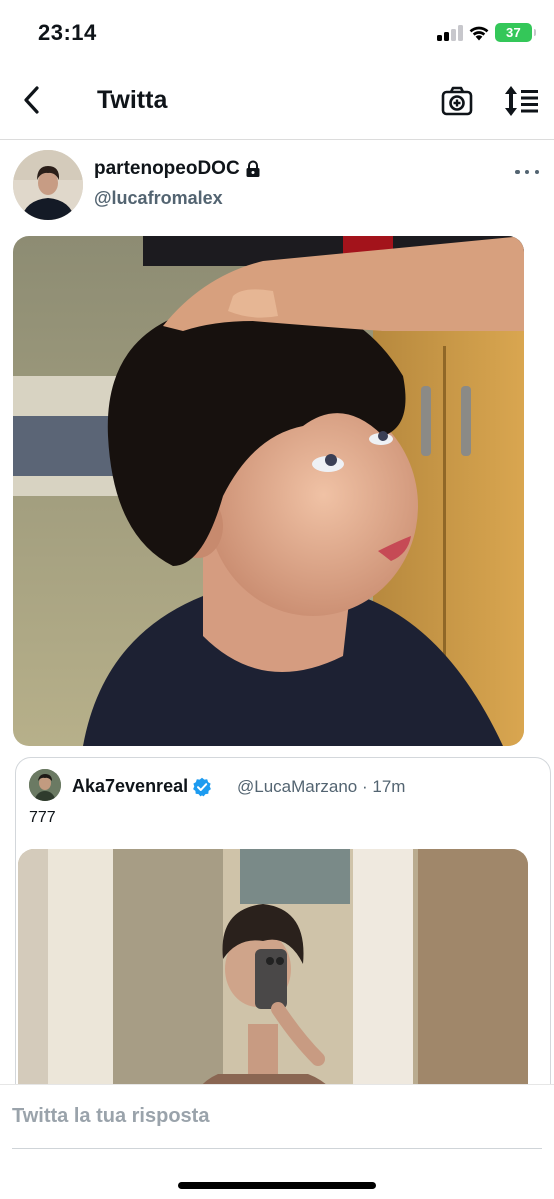  Describe the element at coordinates (130, 786) in the screenshot. I see `quoted-author-name-text: Aka7evenreal` at that location.